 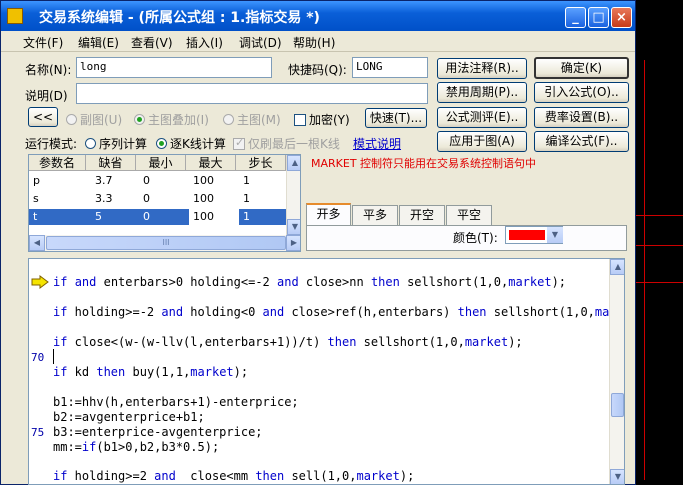 What do you see at coordinates (375, 215) in the screenshot?
I see `tab-close-long: 平多` at bounding box center [375, 215].